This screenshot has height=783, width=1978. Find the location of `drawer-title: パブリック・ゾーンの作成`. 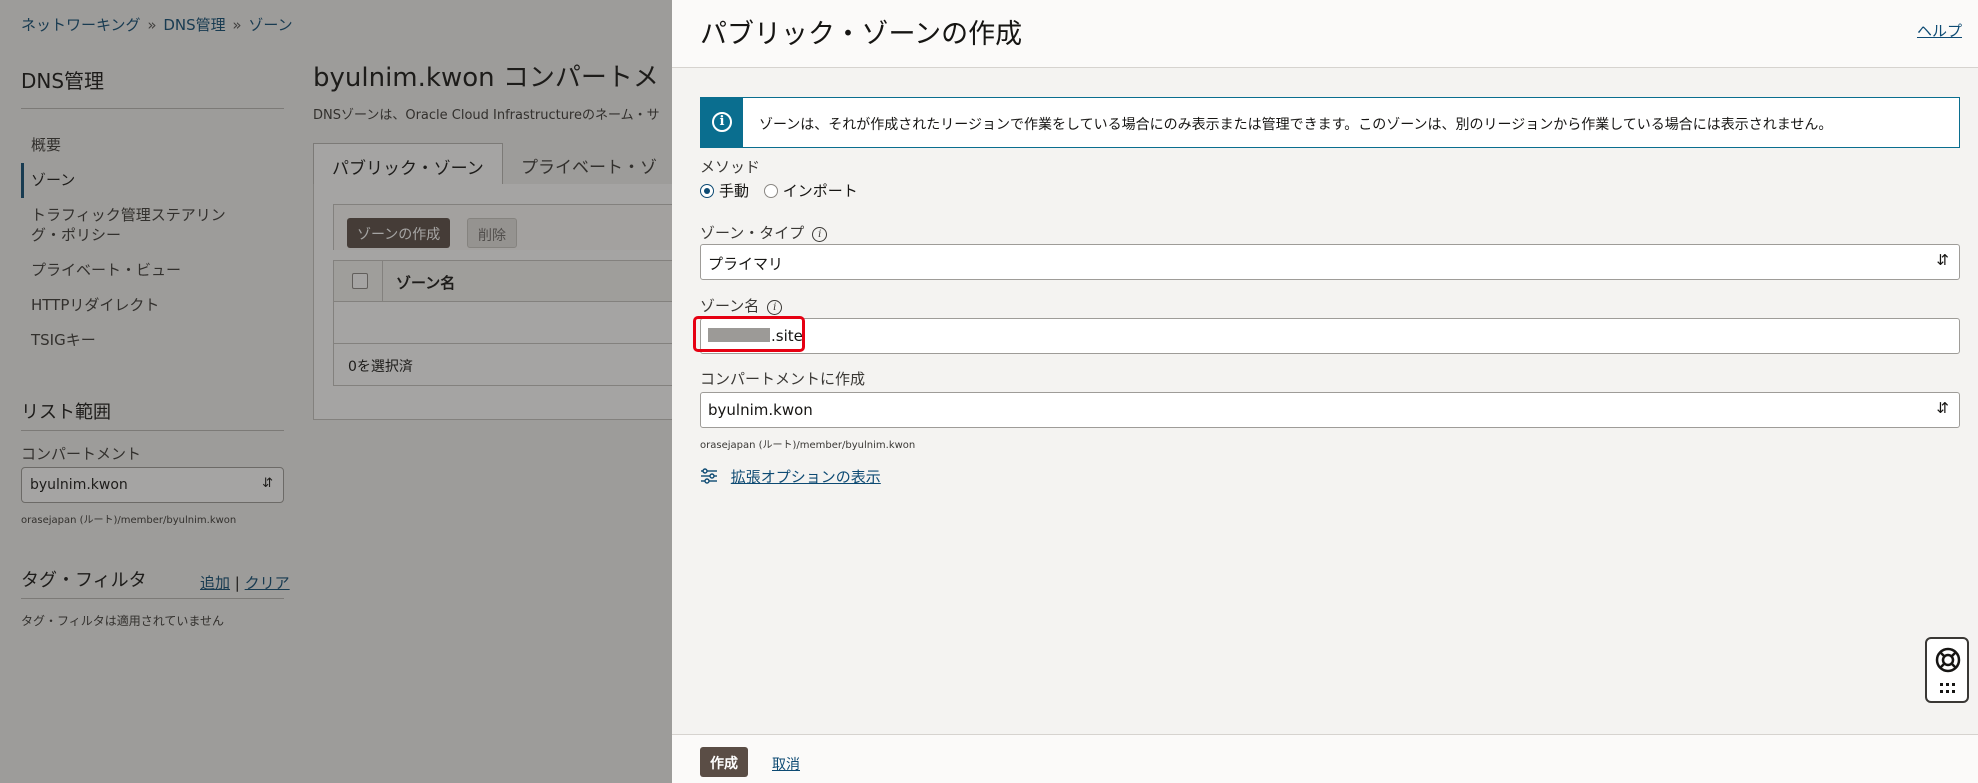

drawer-title: パブリック・ゾーンの作成 is located at coordinates (861, 34).